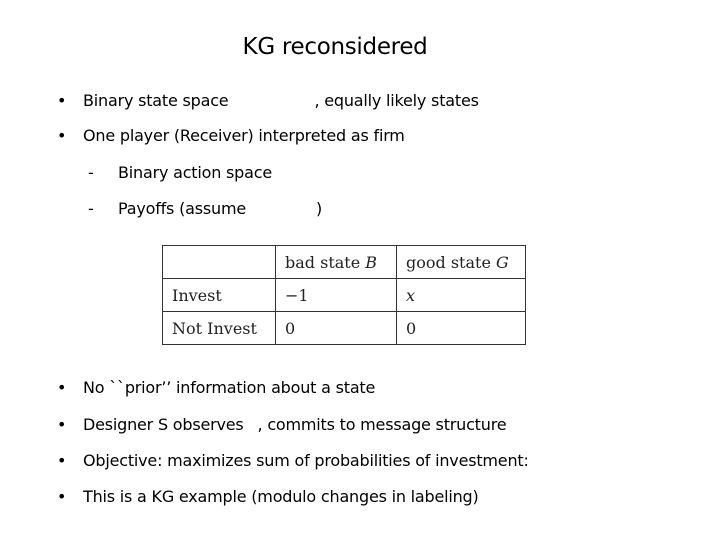  What do you see at coordinates (336, 262) in the screenshot?
I see `table-header-cell: bad state B` at bounding box center [336, 262].